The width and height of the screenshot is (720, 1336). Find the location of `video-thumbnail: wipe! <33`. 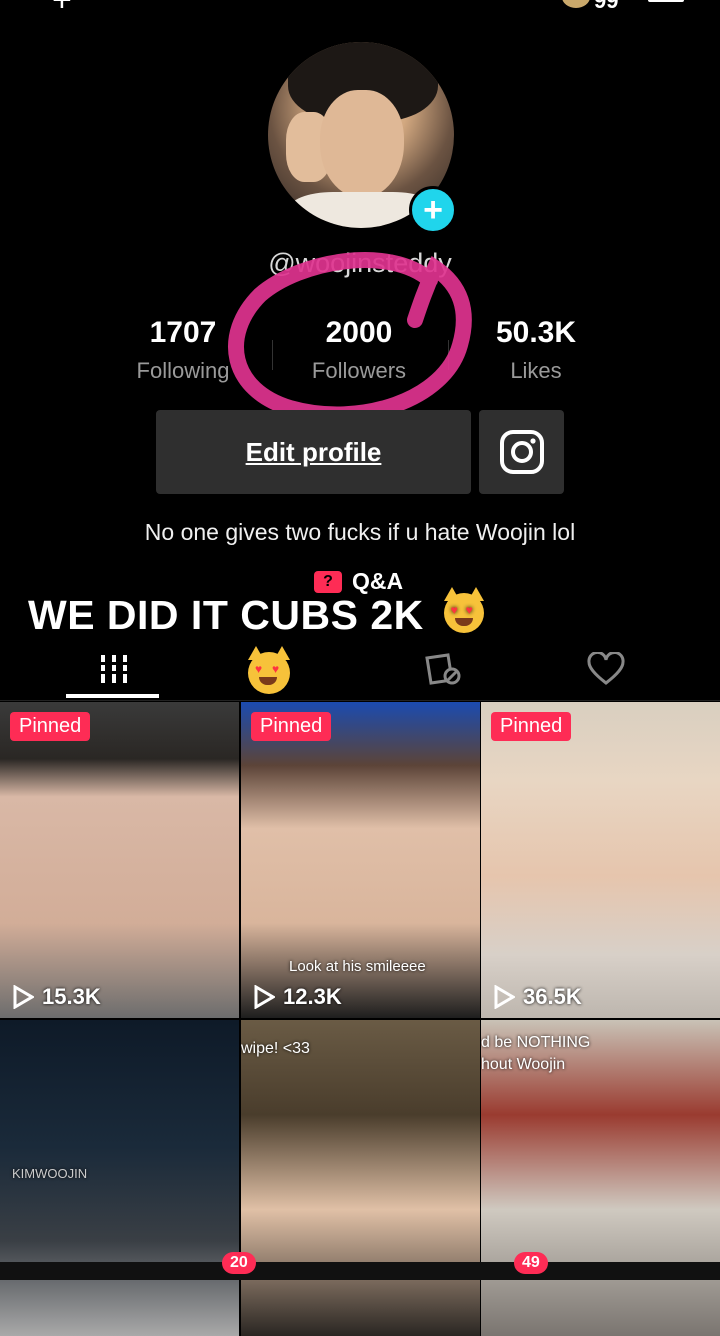

video-thumbnail: wipe! <33 is located at coordinates (360, 1178).